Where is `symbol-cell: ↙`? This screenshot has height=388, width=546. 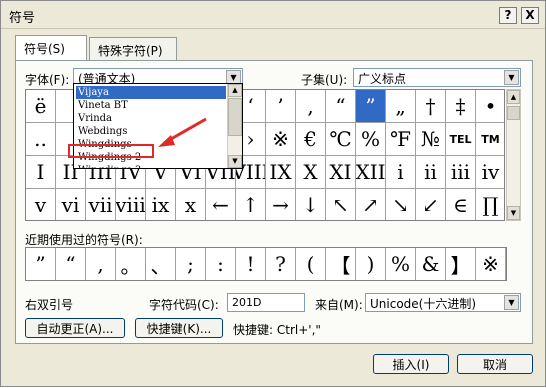
symbol-cell: ↙ is located at coordinates (431, 204).